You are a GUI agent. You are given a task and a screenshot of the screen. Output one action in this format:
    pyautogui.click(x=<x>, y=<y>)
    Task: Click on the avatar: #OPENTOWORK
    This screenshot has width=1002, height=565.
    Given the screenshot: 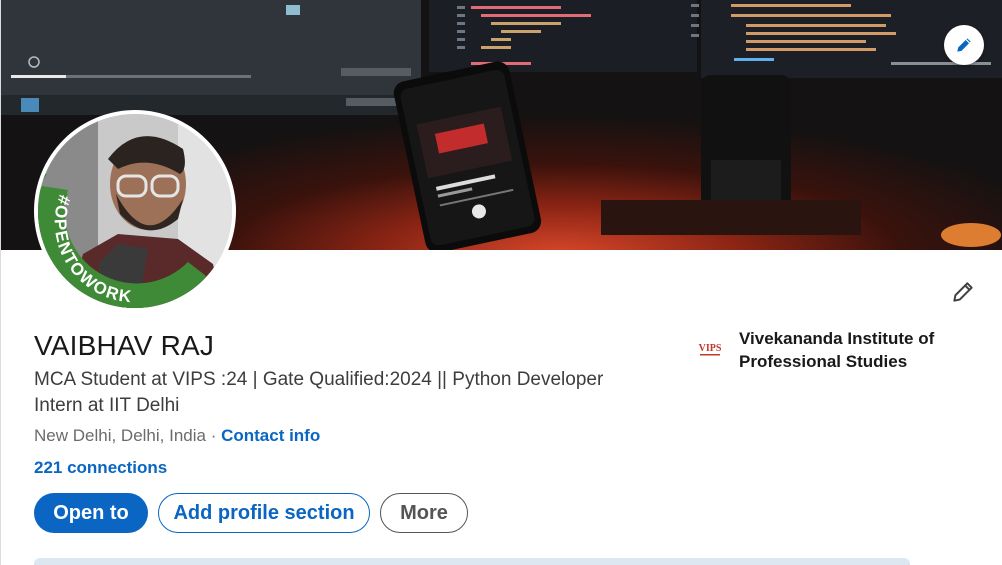 What is the action you would take?
    pyautogui.click(x=135, y=211)
    